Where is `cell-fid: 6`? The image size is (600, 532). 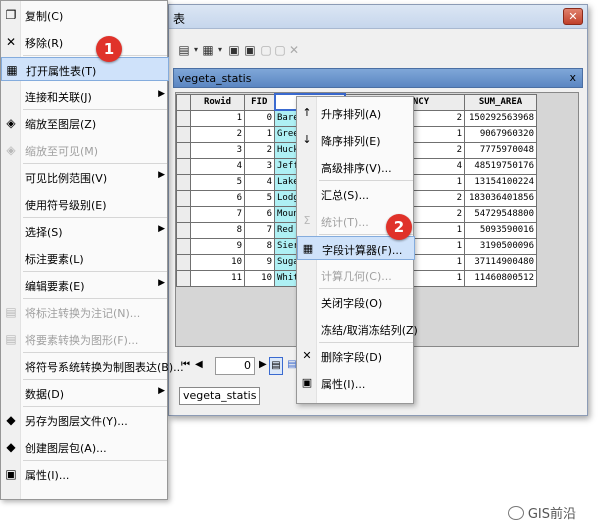 cell-fid: 6 is located at coordinates (259, 214).